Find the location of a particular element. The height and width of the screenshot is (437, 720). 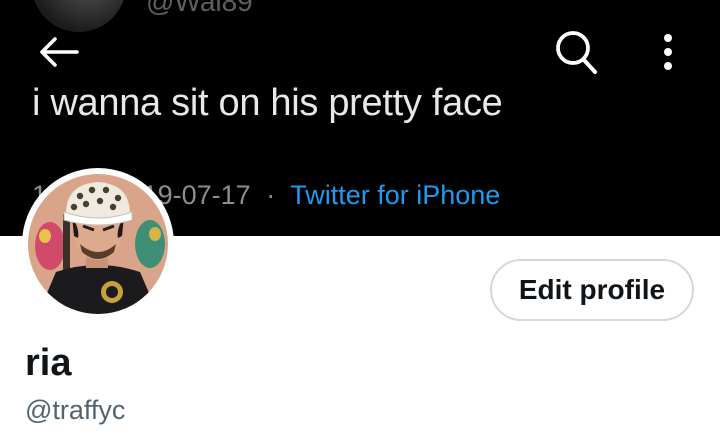

edit-profile-button: Edit profile is located at coordinates (592, 290).